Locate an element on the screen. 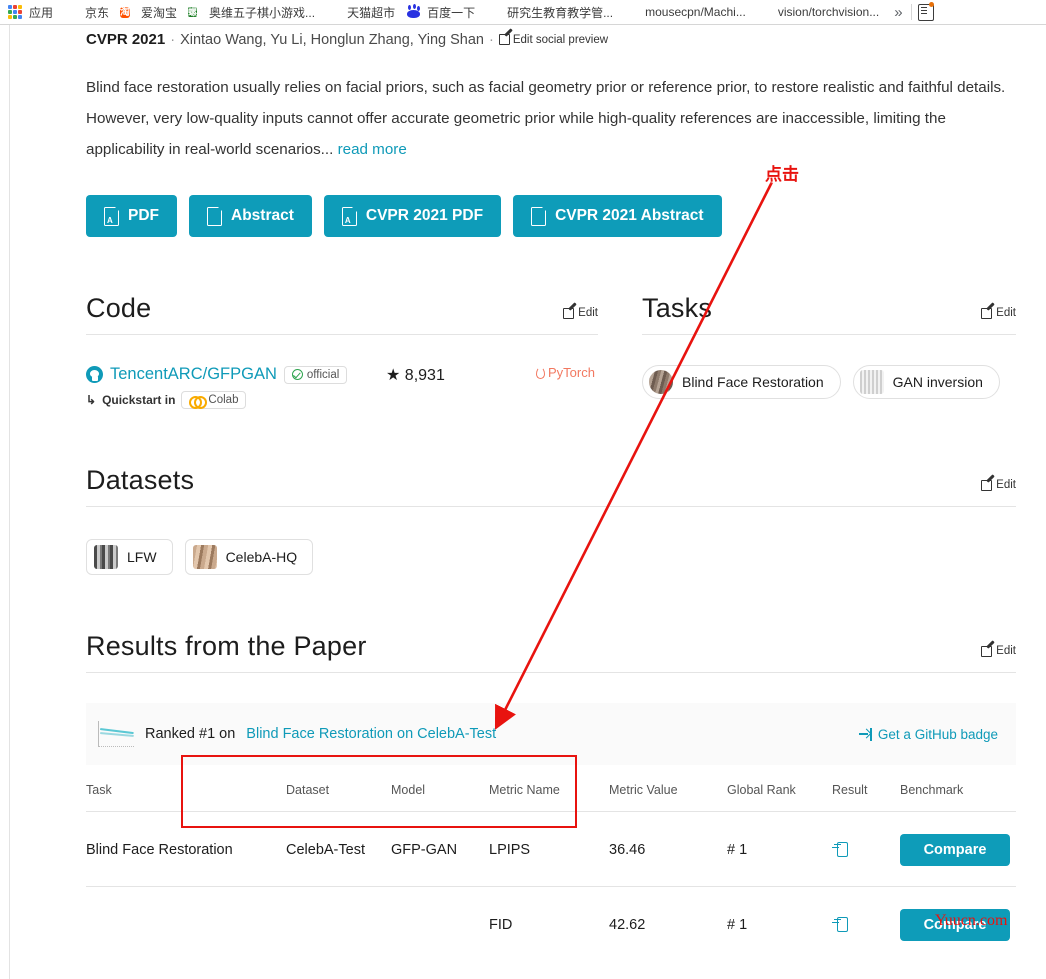 This screenshot has height=979, width=1046. quickstart-line: ↳ Quickstart in Colab is located at coordinates (236, 400).